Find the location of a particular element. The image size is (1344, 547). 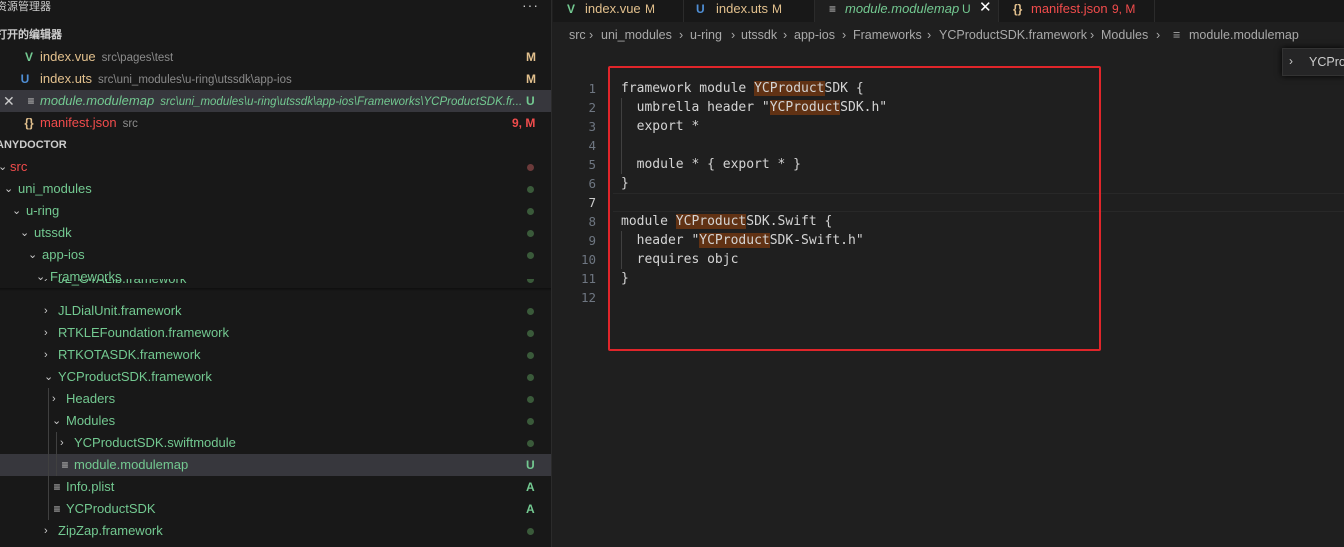

tree-item-u-ring: ⌄ u-ring is located at coordinates (275, 211).